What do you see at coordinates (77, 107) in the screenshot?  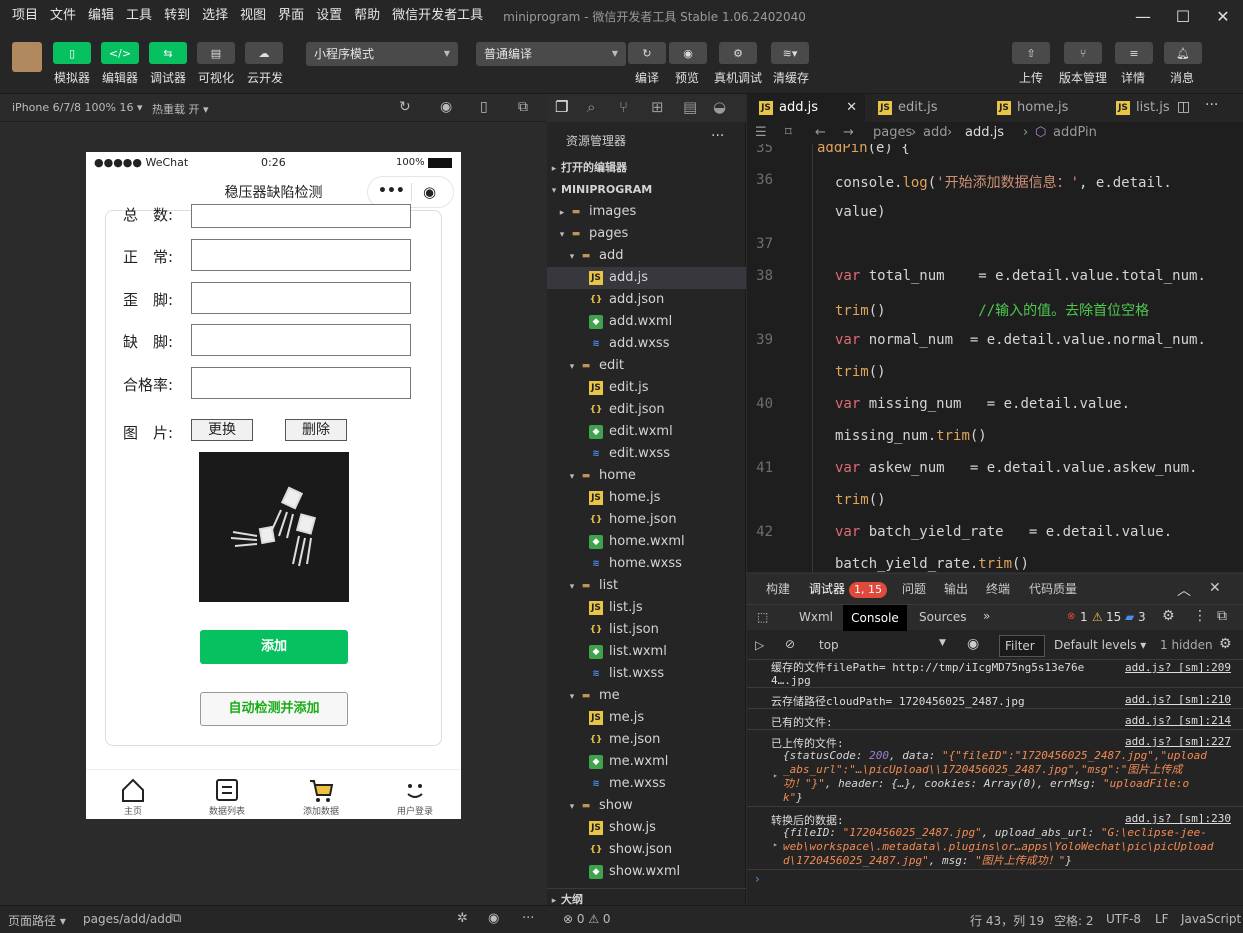 I see `device-select: iPhone 6/7/8 100% 16 ▾` at bounding box center [77, 107].